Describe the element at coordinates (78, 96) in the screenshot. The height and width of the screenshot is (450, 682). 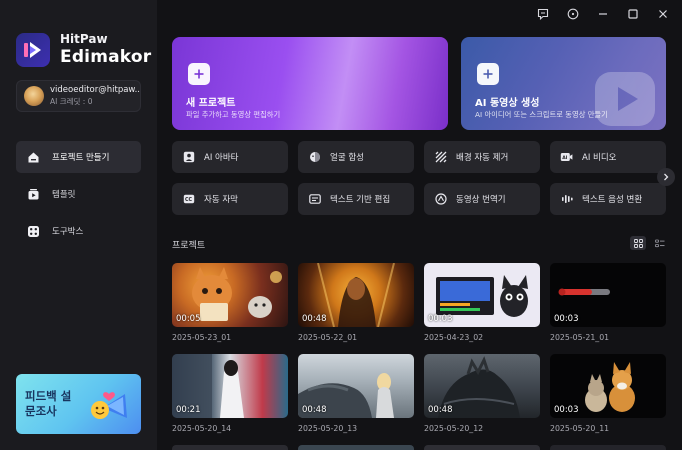
I see `account-panel: videoeditor@hitpaw... AI 크레딧 : 0` at that location.